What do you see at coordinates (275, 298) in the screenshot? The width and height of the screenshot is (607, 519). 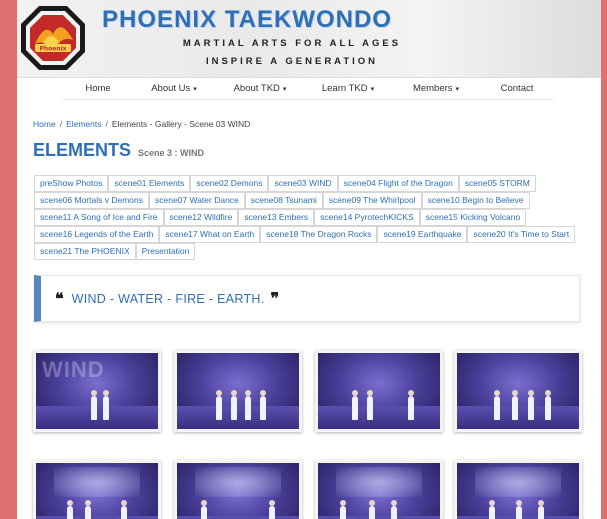 I see `quote-close-icon: ❞` at bounding box center [275, 298].